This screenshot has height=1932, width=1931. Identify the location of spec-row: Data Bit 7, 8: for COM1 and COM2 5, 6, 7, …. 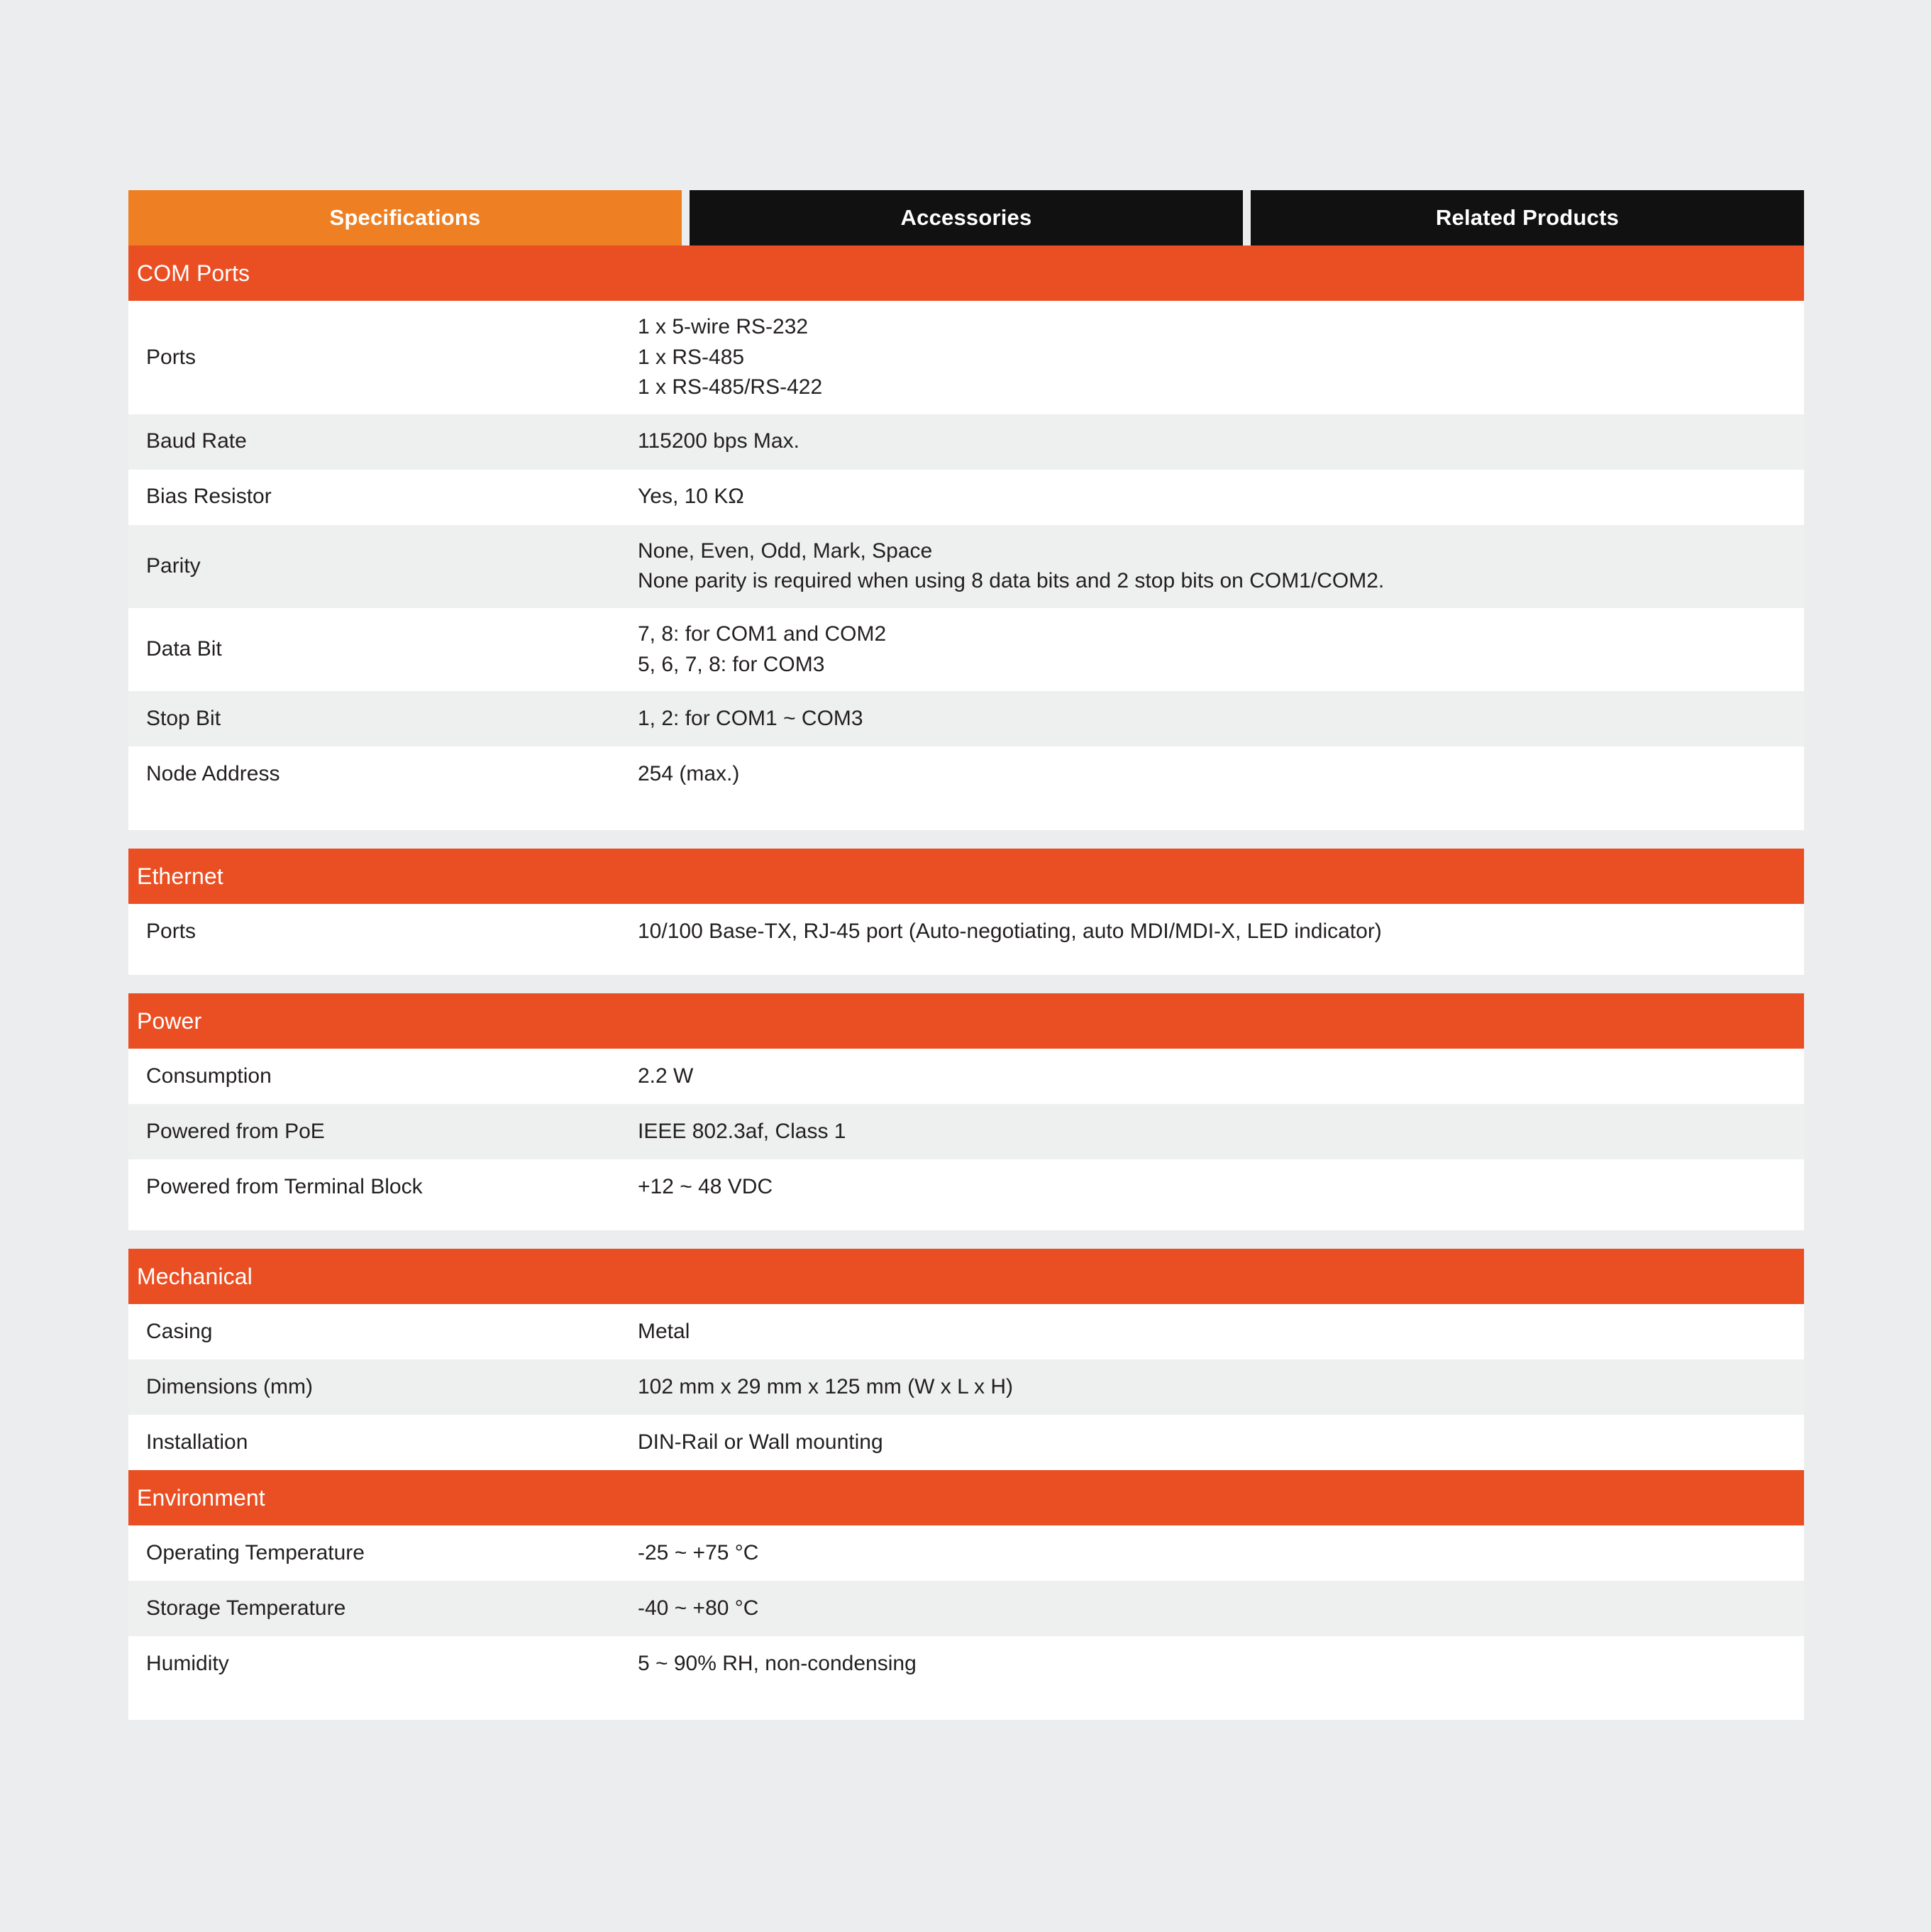
(966, 649).